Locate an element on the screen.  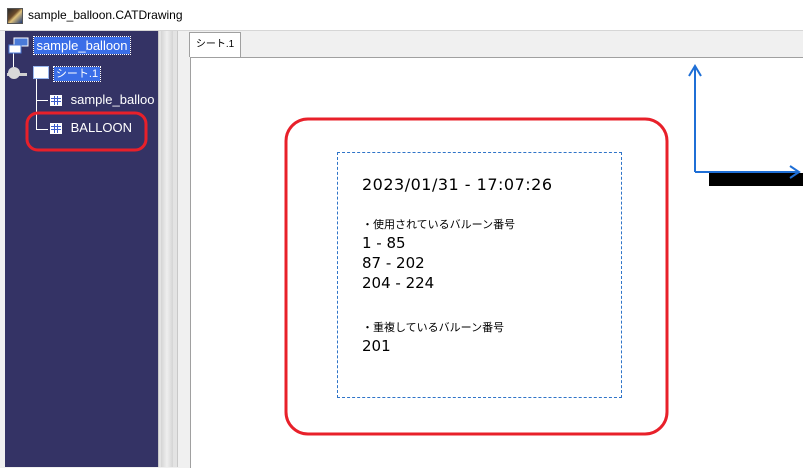
tree-root-label: sample_balloon is located at coordinates (82, 46).